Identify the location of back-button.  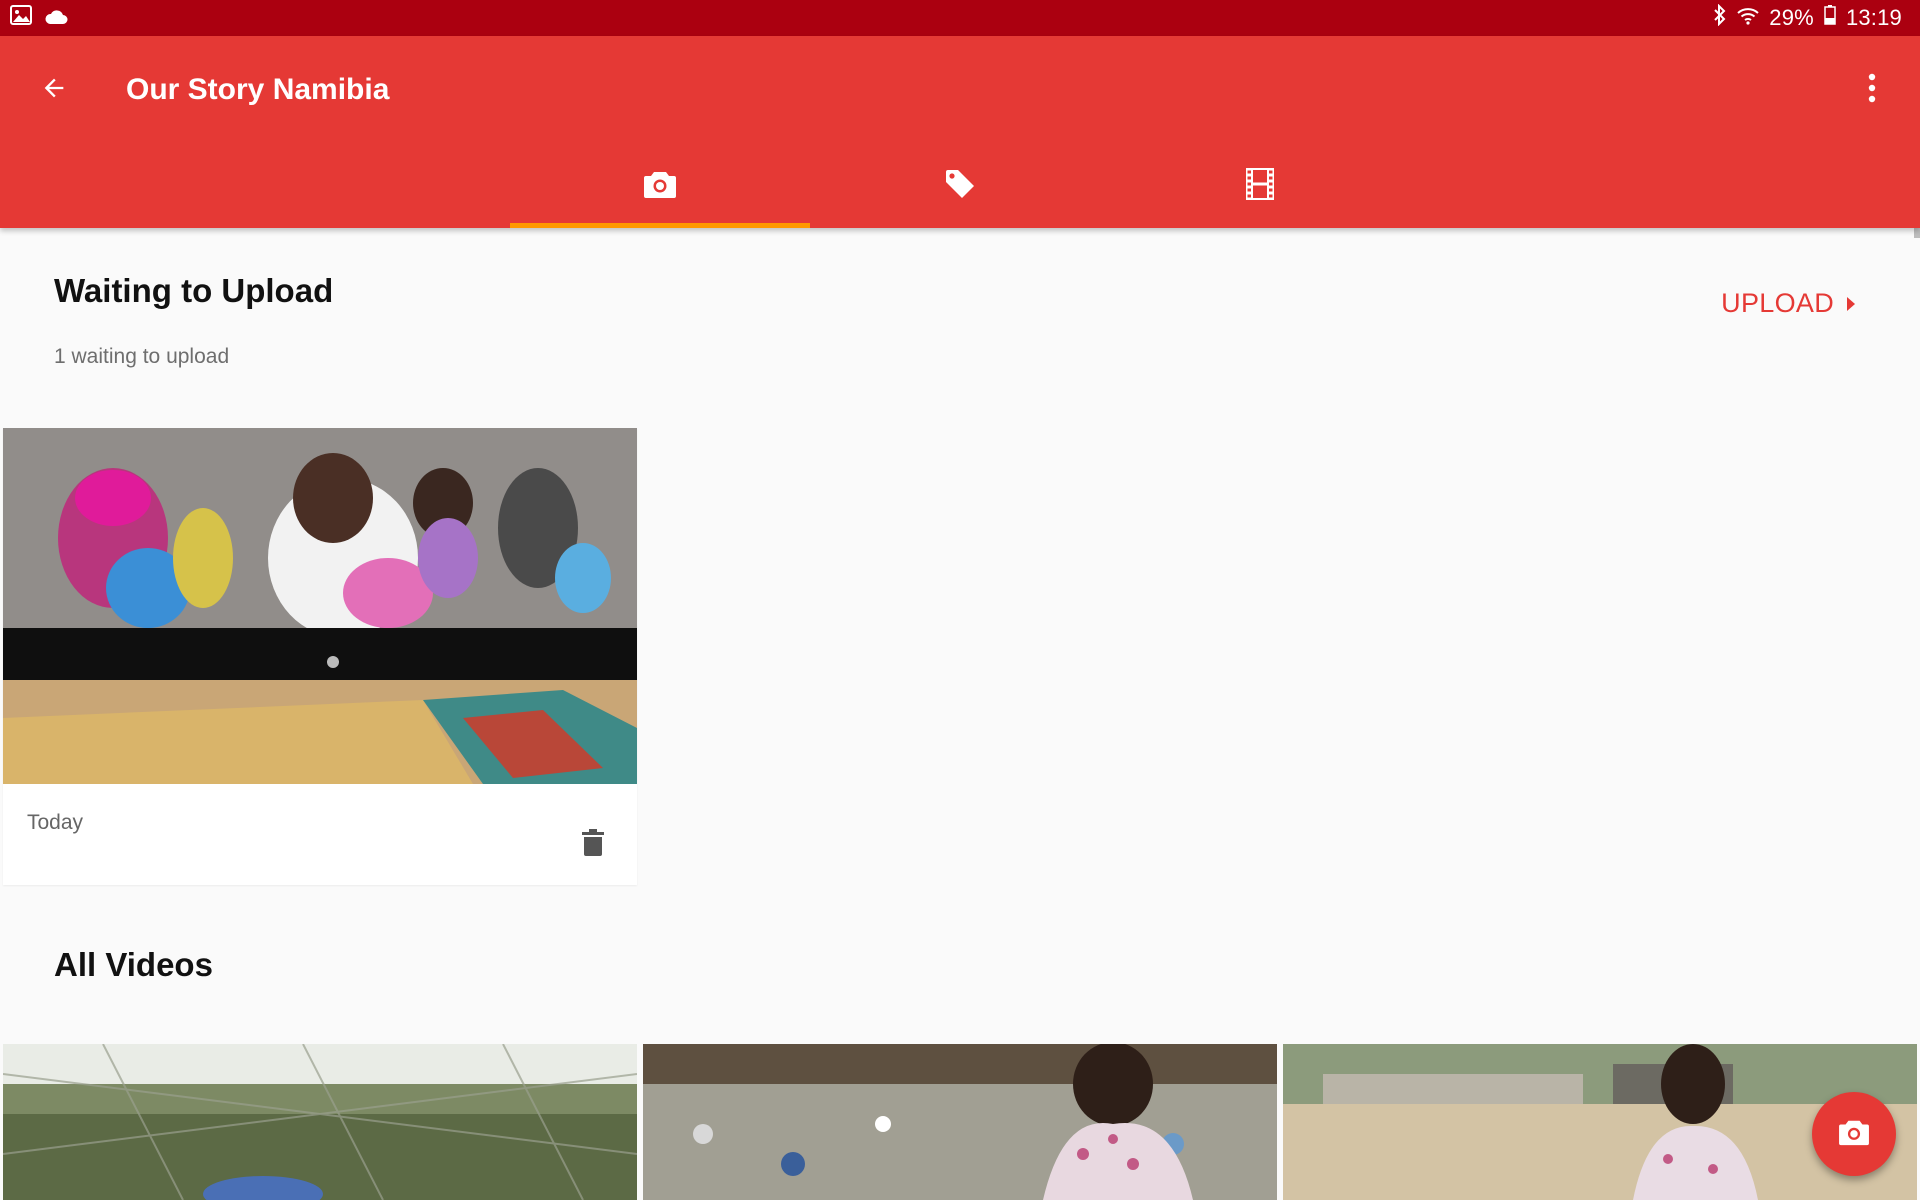
(54, 90).